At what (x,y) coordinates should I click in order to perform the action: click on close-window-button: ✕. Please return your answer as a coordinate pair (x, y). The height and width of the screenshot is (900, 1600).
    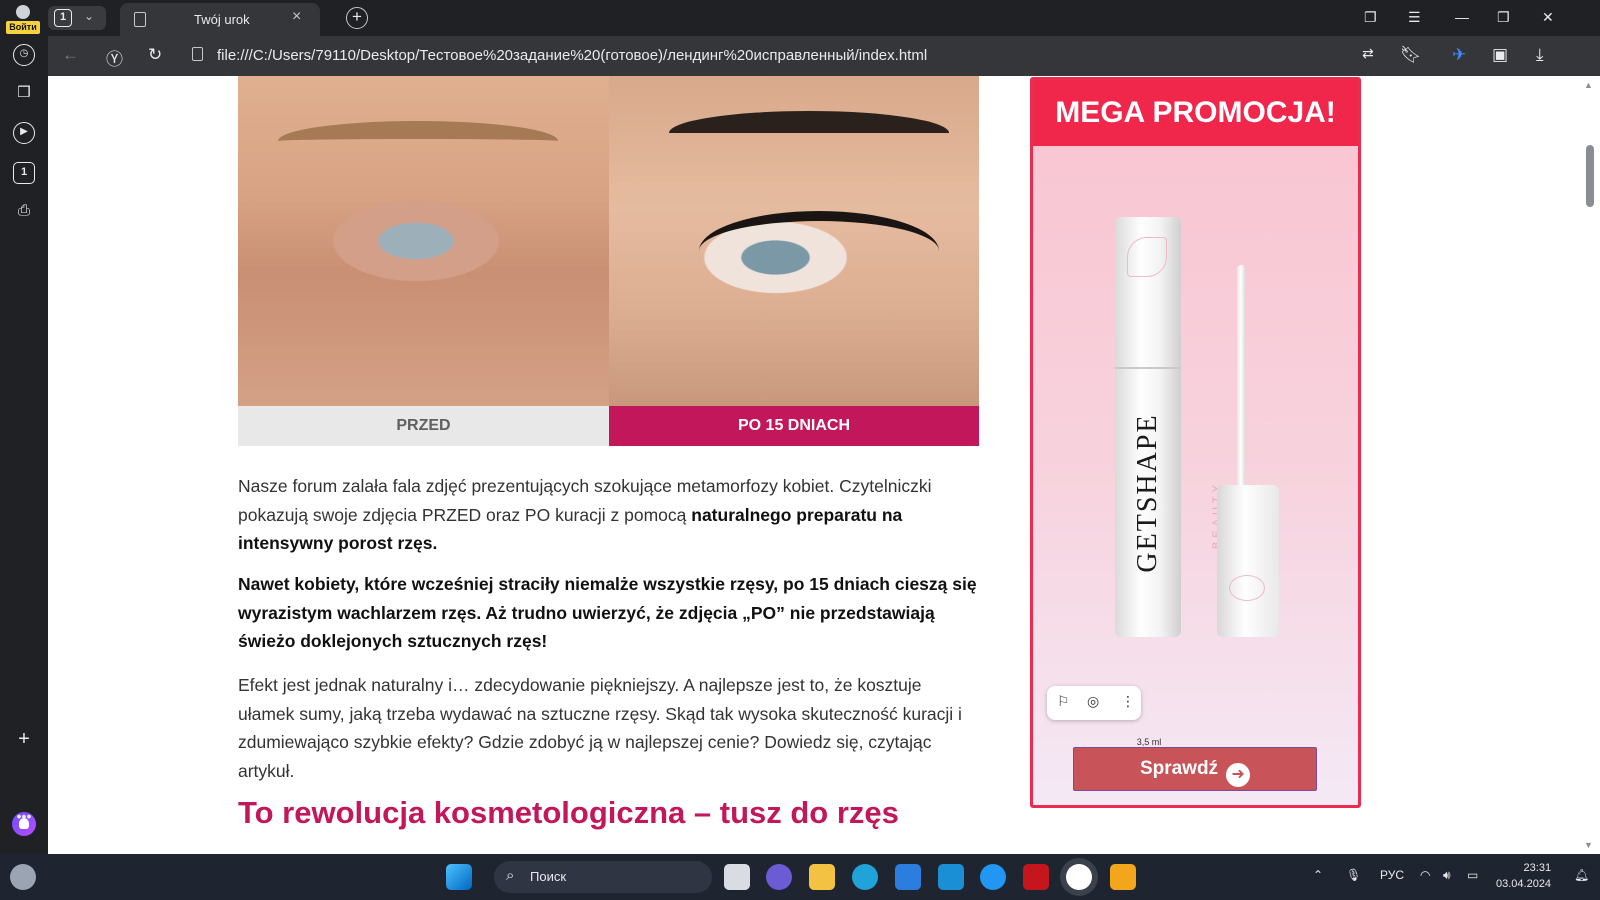
    Looking at the image, I should click on (1548, 17).